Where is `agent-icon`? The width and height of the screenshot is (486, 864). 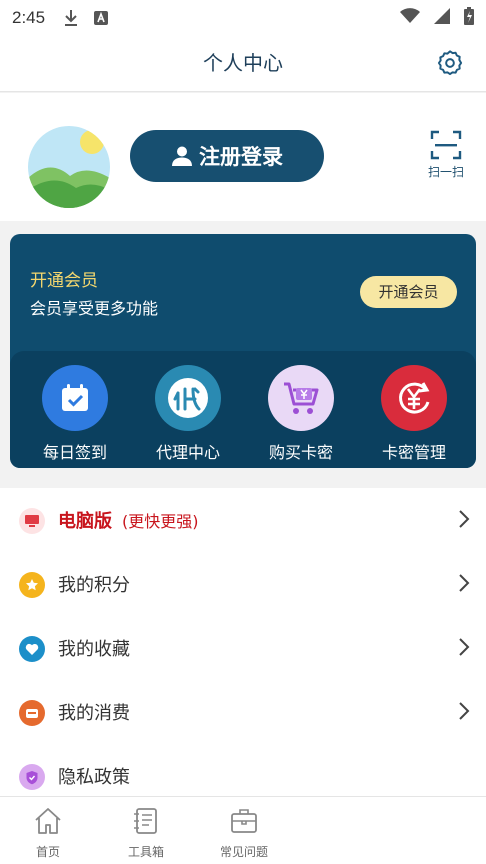 agent-icon is located at coordinates (188, 398).